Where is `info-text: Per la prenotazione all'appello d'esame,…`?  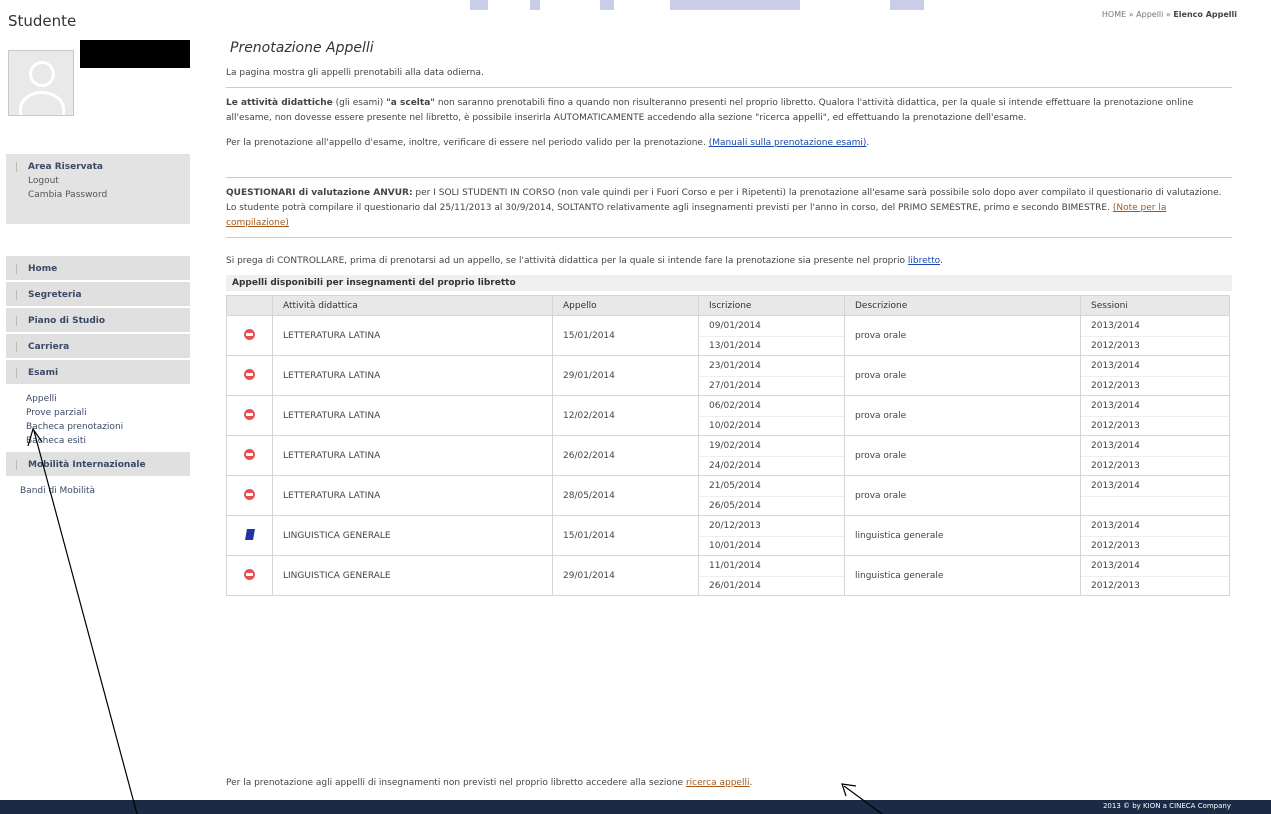 info-text: Per la prenotazione all'appello d'esame,… is located at coordinates (467, 143).